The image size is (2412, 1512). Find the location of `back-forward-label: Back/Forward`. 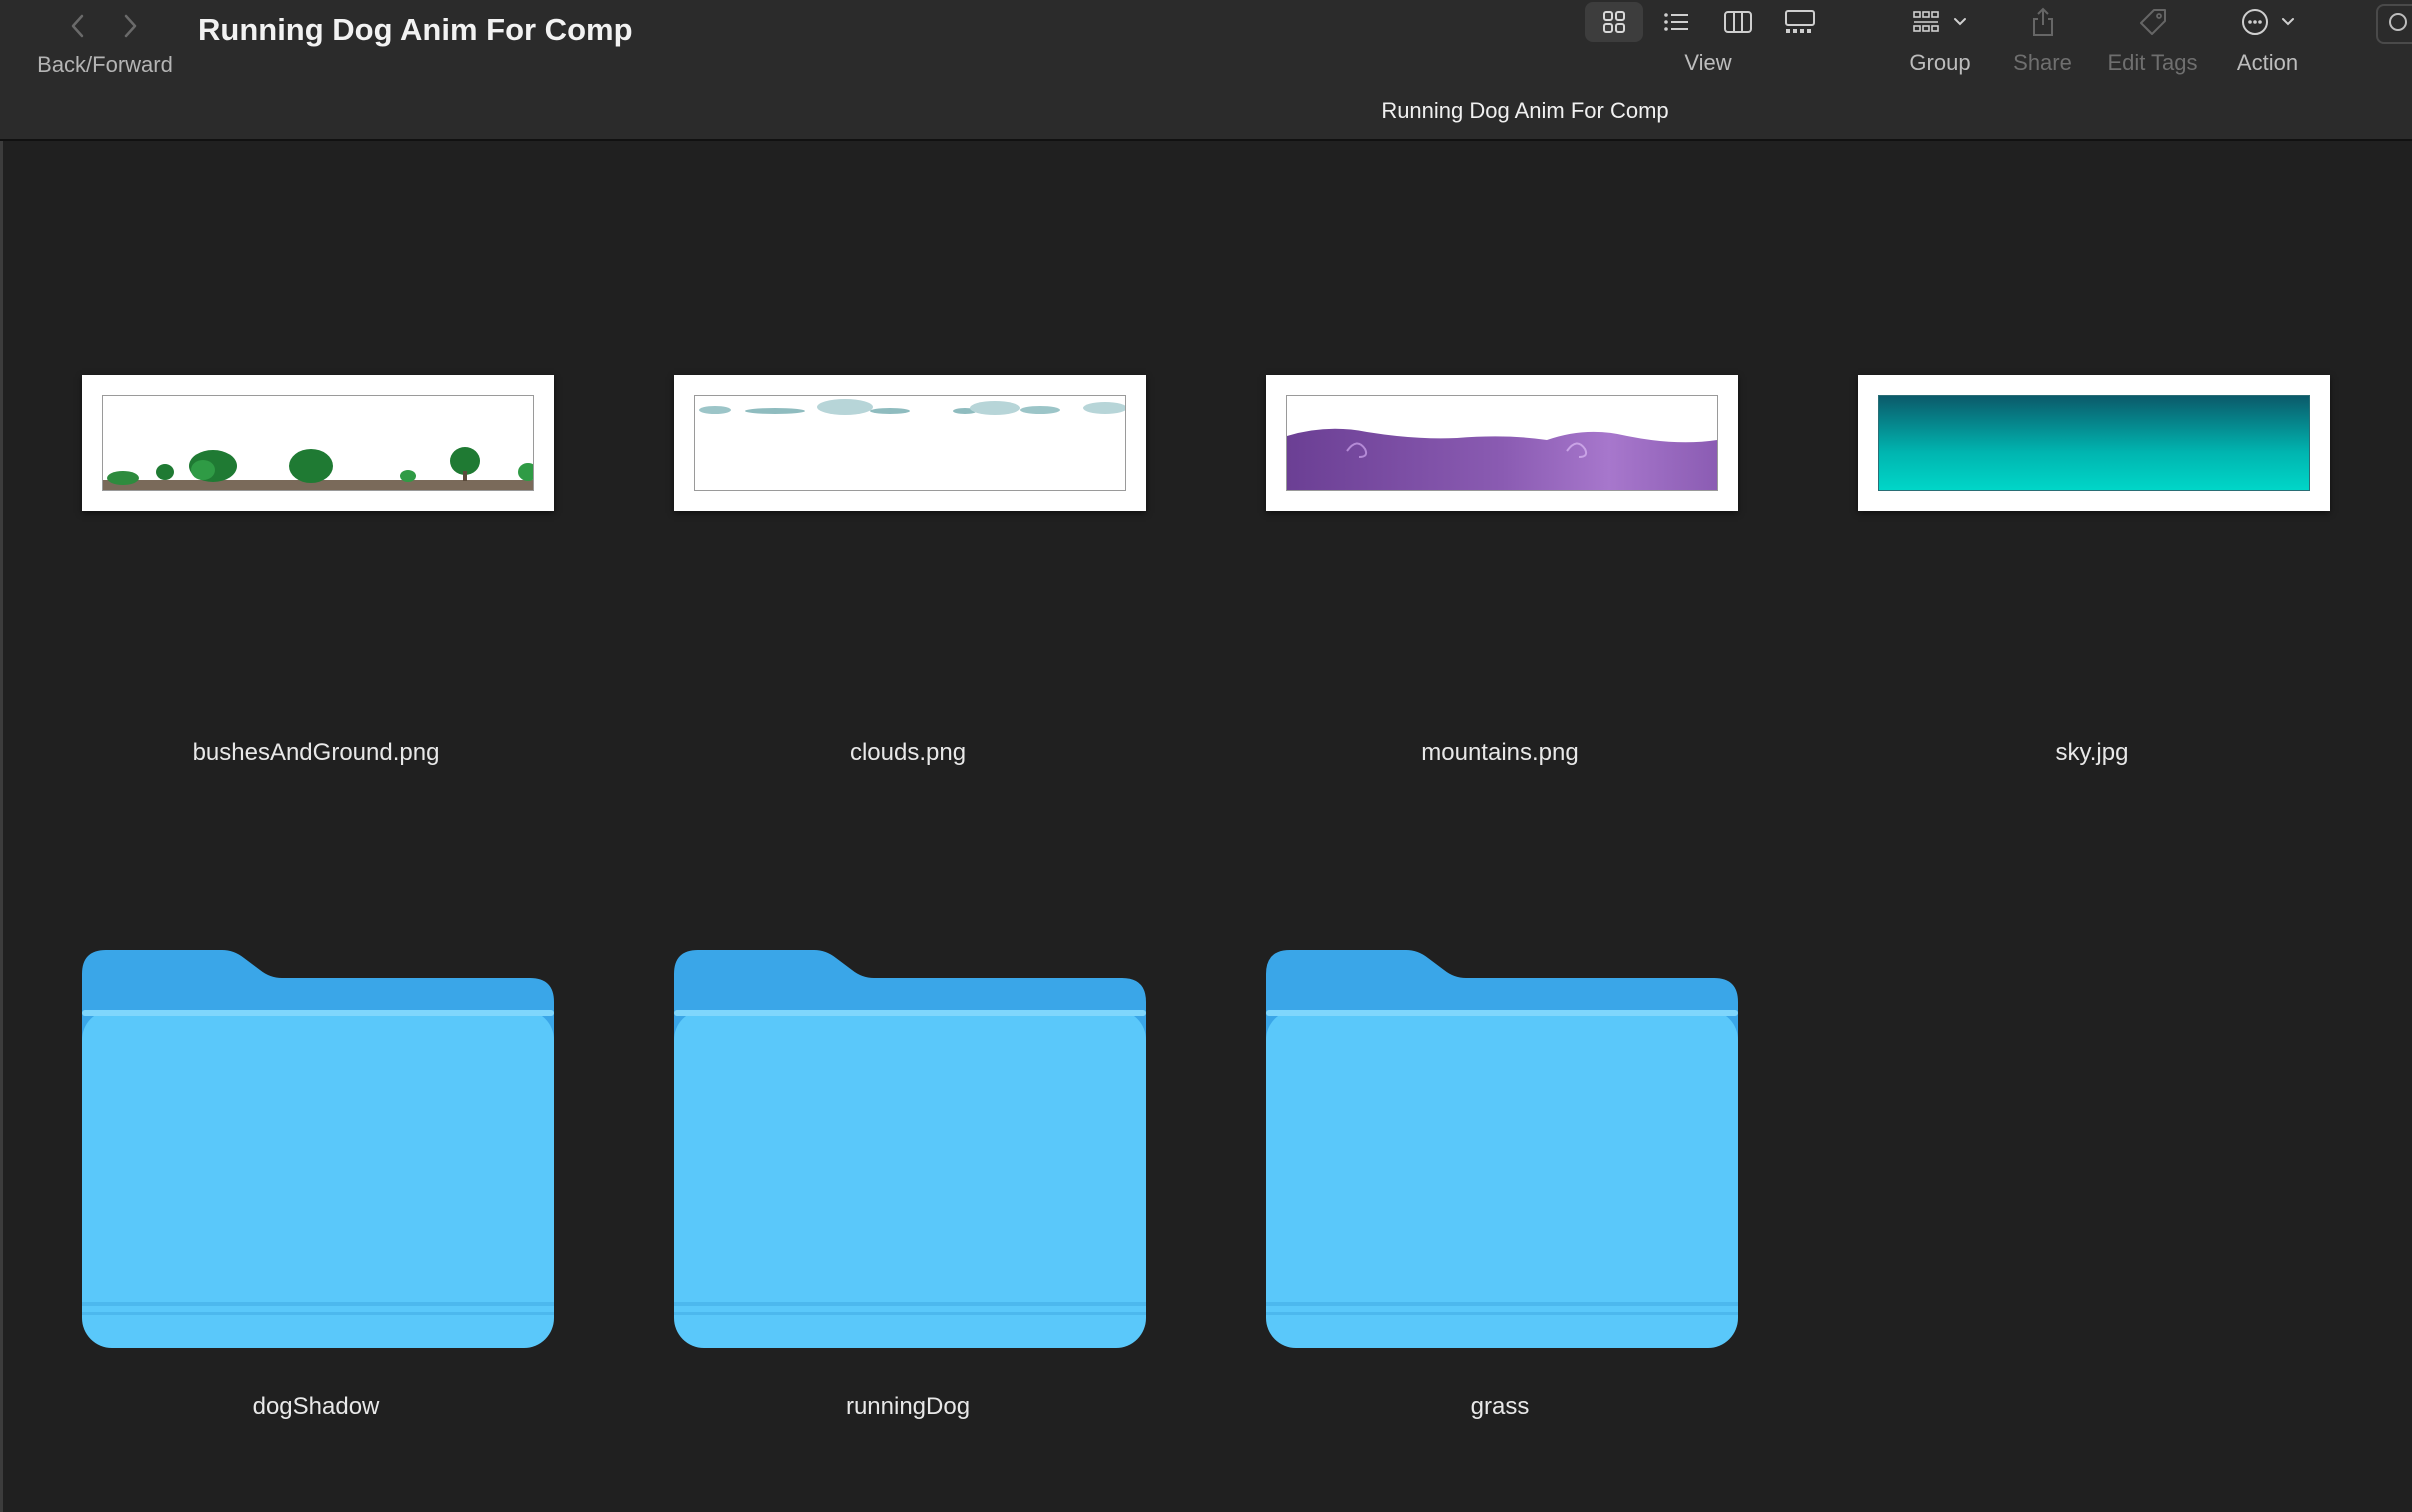

back-forward-label: Back/Forward is located at coordinates (105, 64).